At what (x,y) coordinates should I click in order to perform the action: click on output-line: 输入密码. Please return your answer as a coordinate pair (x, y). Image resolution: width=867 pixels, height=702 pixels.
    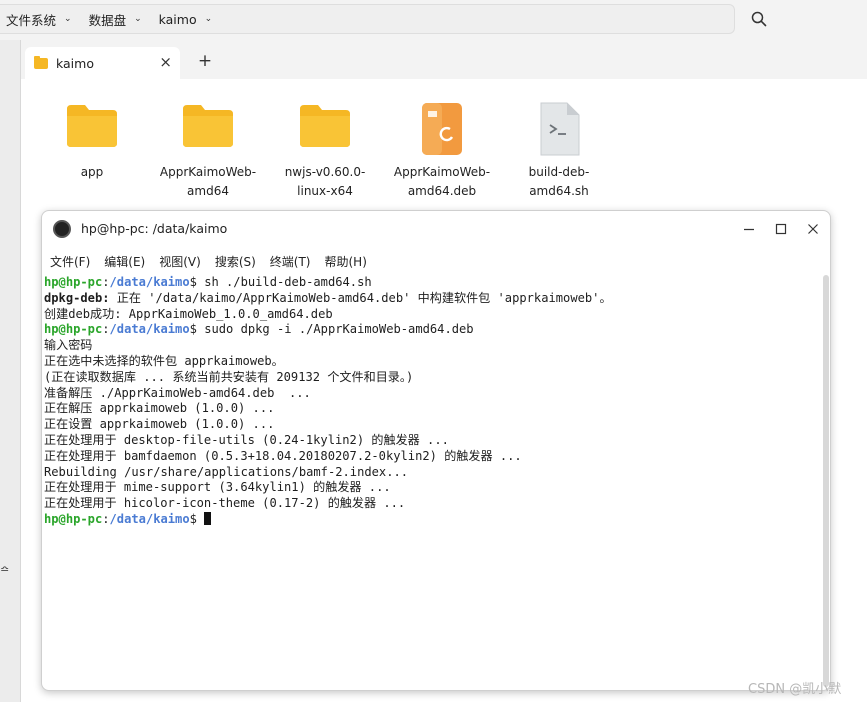
    Looking at the image, I should click on (68, 345).